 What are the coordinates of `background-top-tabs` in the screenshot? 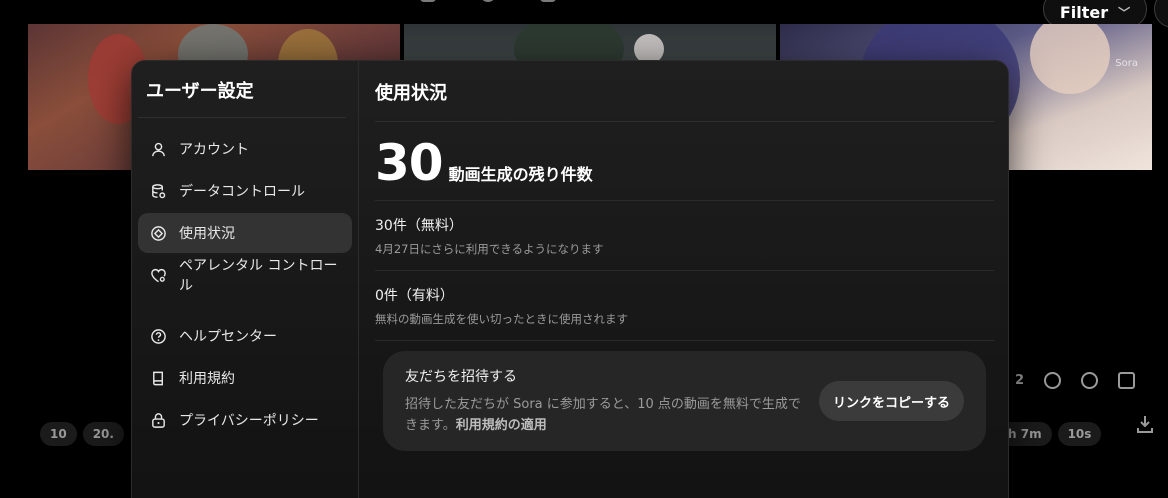 It's located at (488, 1).